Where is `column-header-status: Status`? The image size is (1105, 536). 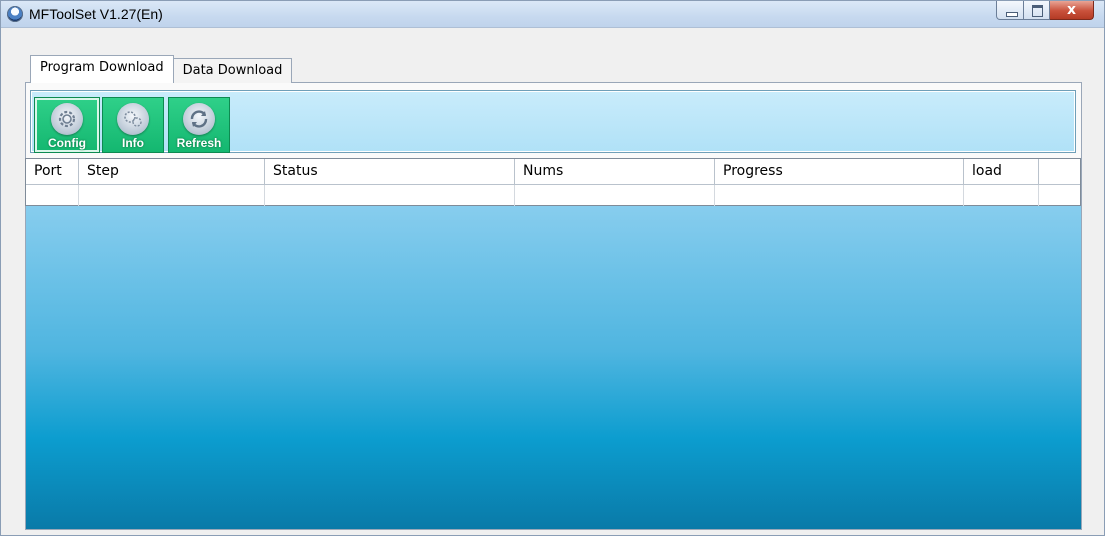
column-header-status: Status is located at coordinates (390, 171).